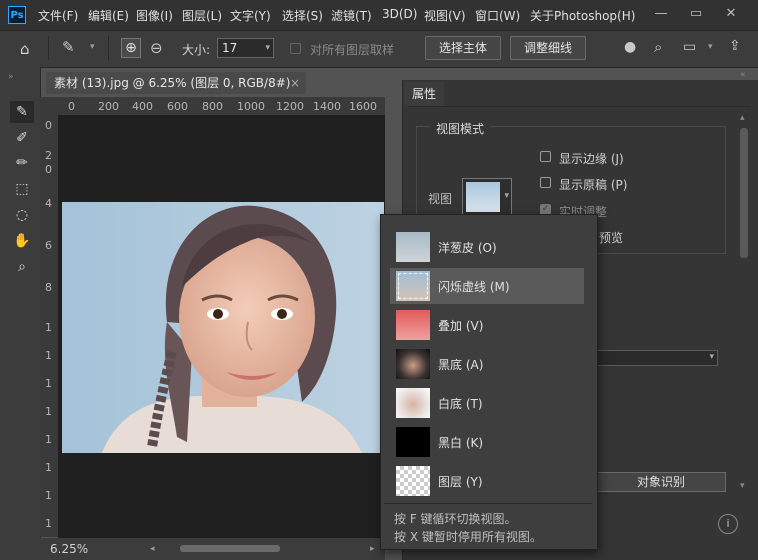  Describe the element at coordinates (22, 267) in the screenshot. I see `zoom-tool-icon: ⌕` at that location.